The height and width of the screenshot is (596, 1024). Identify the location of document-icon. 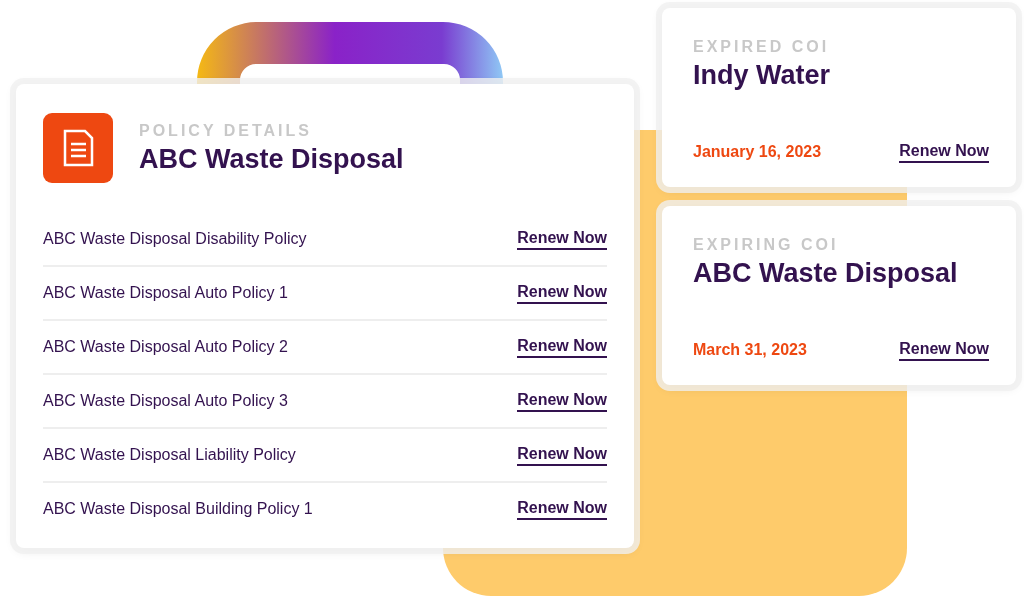
(78, 148).